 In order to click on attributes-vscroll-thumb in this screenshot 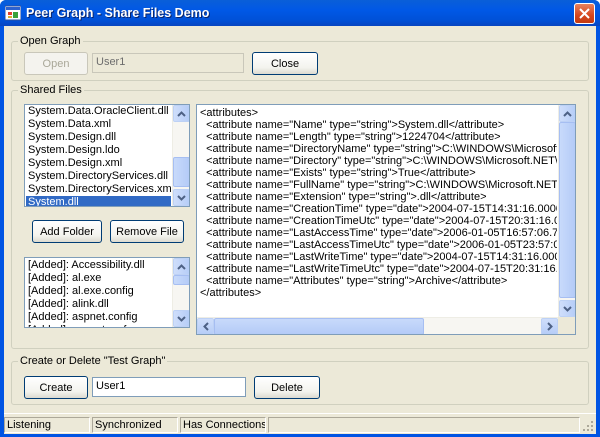, I will do `click(567, 210)`.